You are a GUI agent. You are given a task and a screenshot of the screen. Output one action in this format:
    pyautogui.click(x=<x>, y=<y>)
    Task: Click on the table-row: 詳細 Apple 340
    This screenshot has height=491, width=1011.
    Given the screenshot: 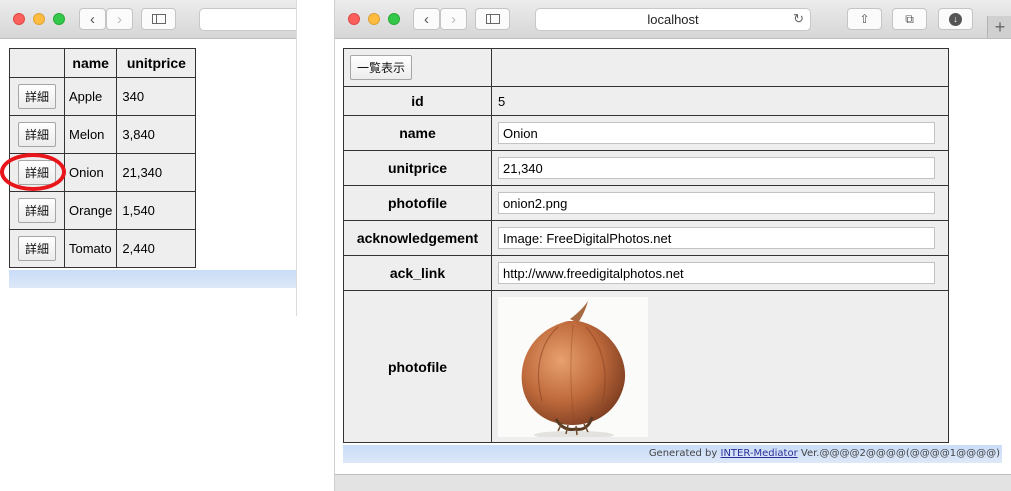 What is the action you would take?
    pyautogui.click(x=103, y=96)
    